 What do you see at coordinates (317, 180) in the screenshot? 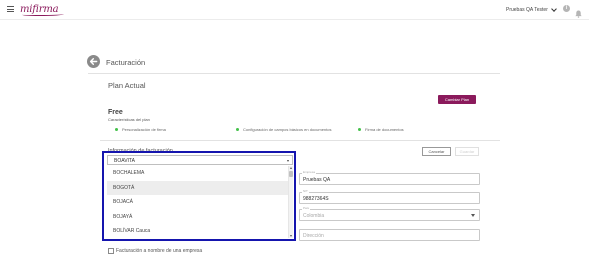
I see `company-field-value: Pruebas QA` at bounding box center [317, 180].